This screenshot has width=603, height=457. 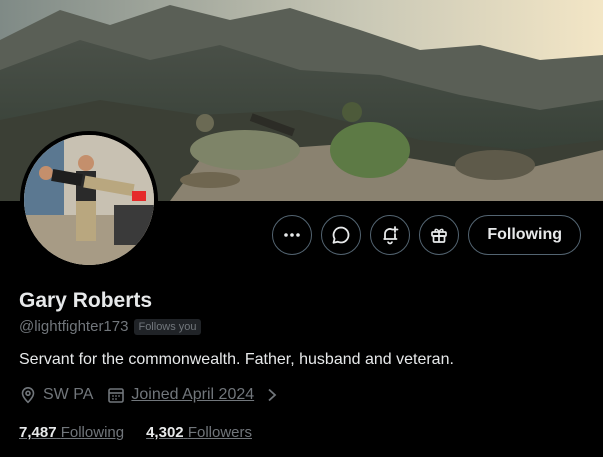 What do you see at coordinates (116, 395) in the screenshot?
I see `calendar-icon` at bounding box center [116, 395].